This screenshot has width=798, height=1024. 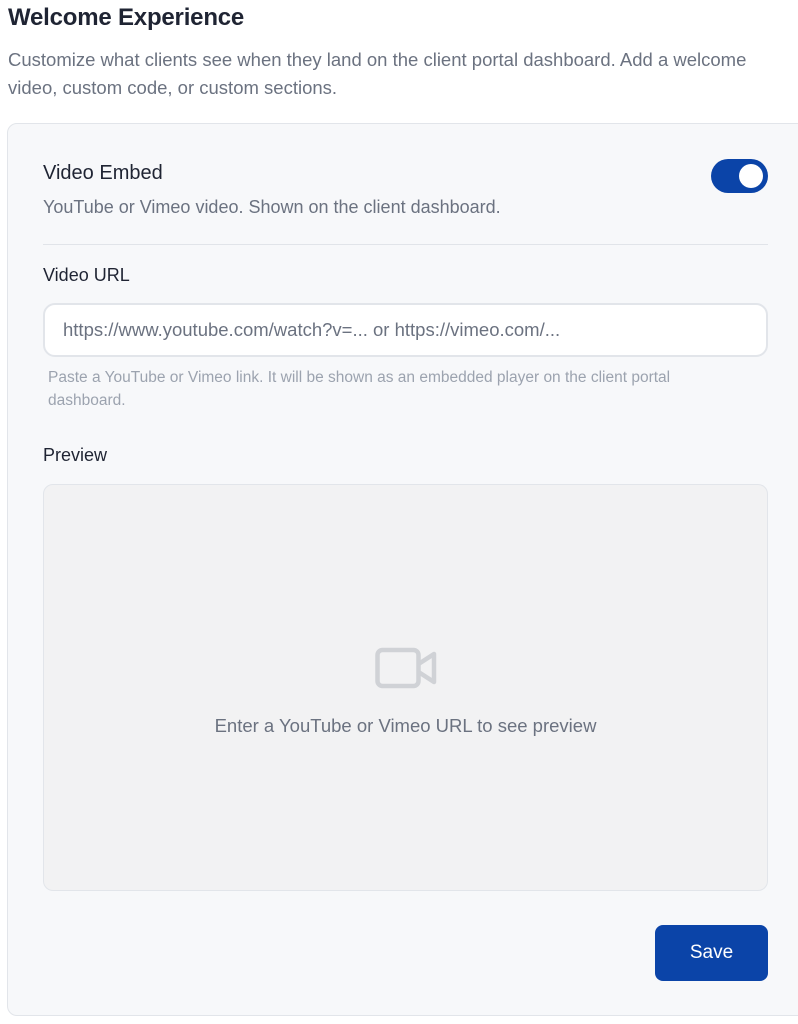 I want to click on preview-label: Preview, so click(x=75, y=455).